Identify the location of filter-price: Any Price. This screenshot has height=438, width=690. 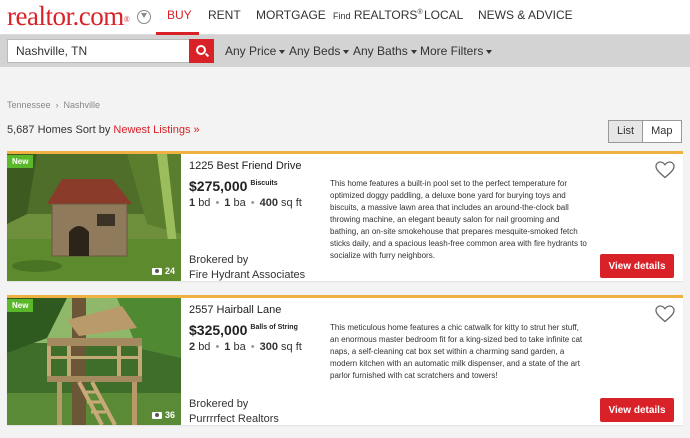
(255, 51).